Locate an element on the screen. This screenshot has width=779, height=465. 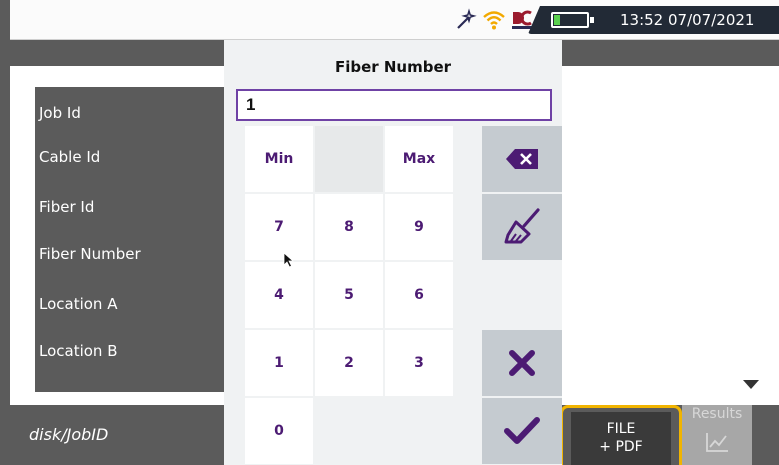
backspace-icon is located at coordinates (522, 159).